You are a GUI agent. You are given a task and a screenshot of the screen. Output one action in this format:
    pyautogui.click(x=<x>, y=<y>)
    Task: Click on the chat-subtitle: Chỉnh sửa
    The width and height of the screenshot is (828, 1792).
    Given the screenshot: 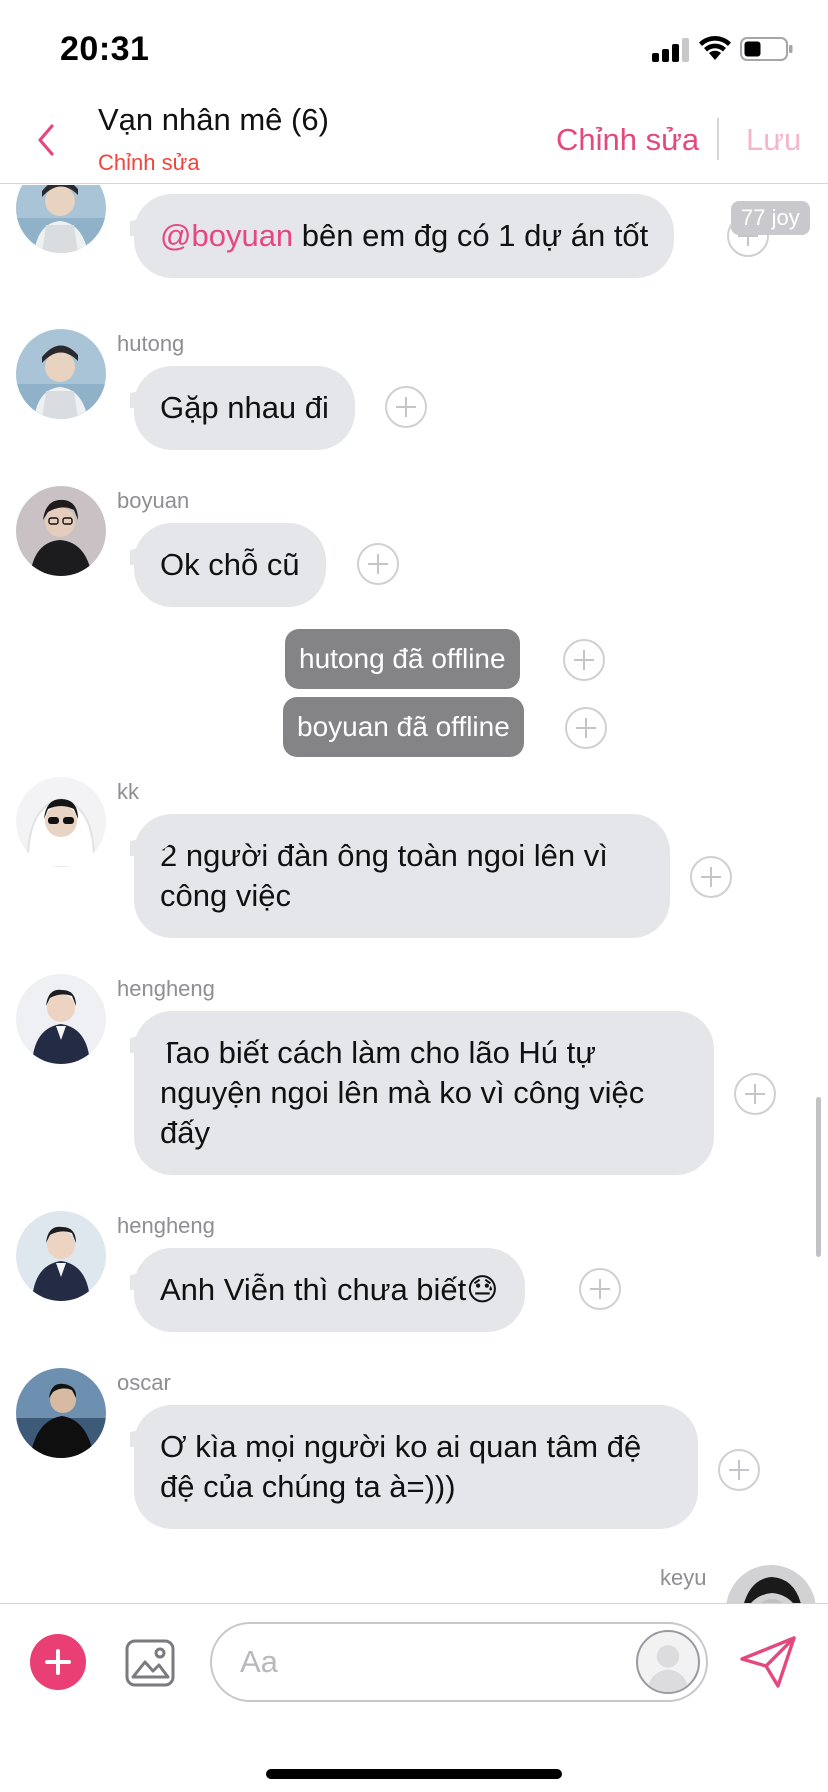 What is the action you would take?
    pyautogui.click(x=149, y=163)
    